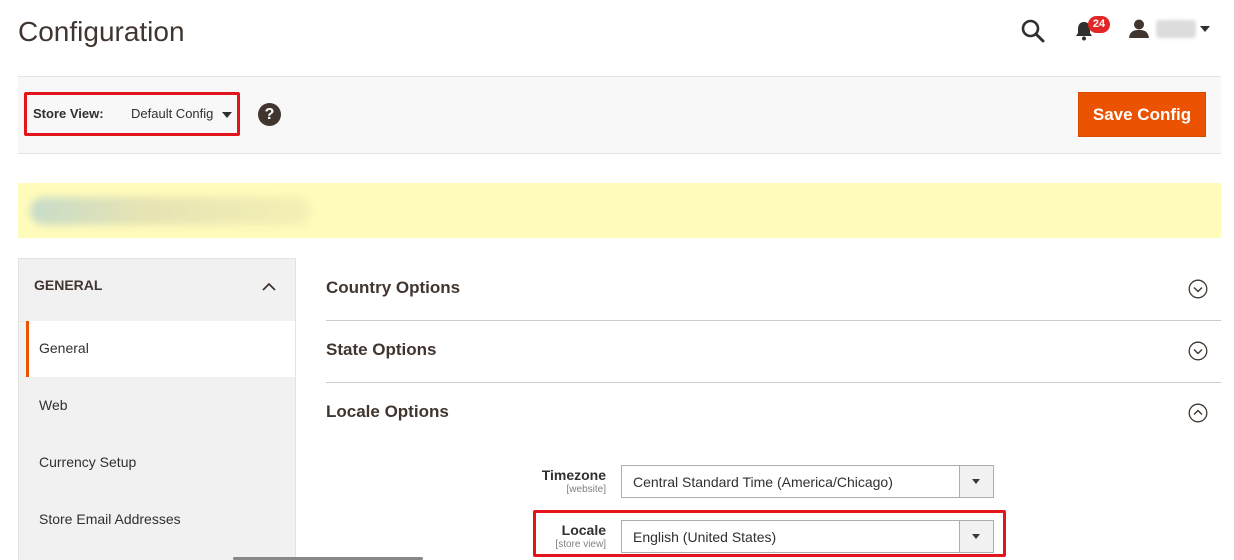 This screenshot has height=560, width=1234. I want to click on sidebar-item-store-email-addresses: Store Email Addresses, so click(160, 520).